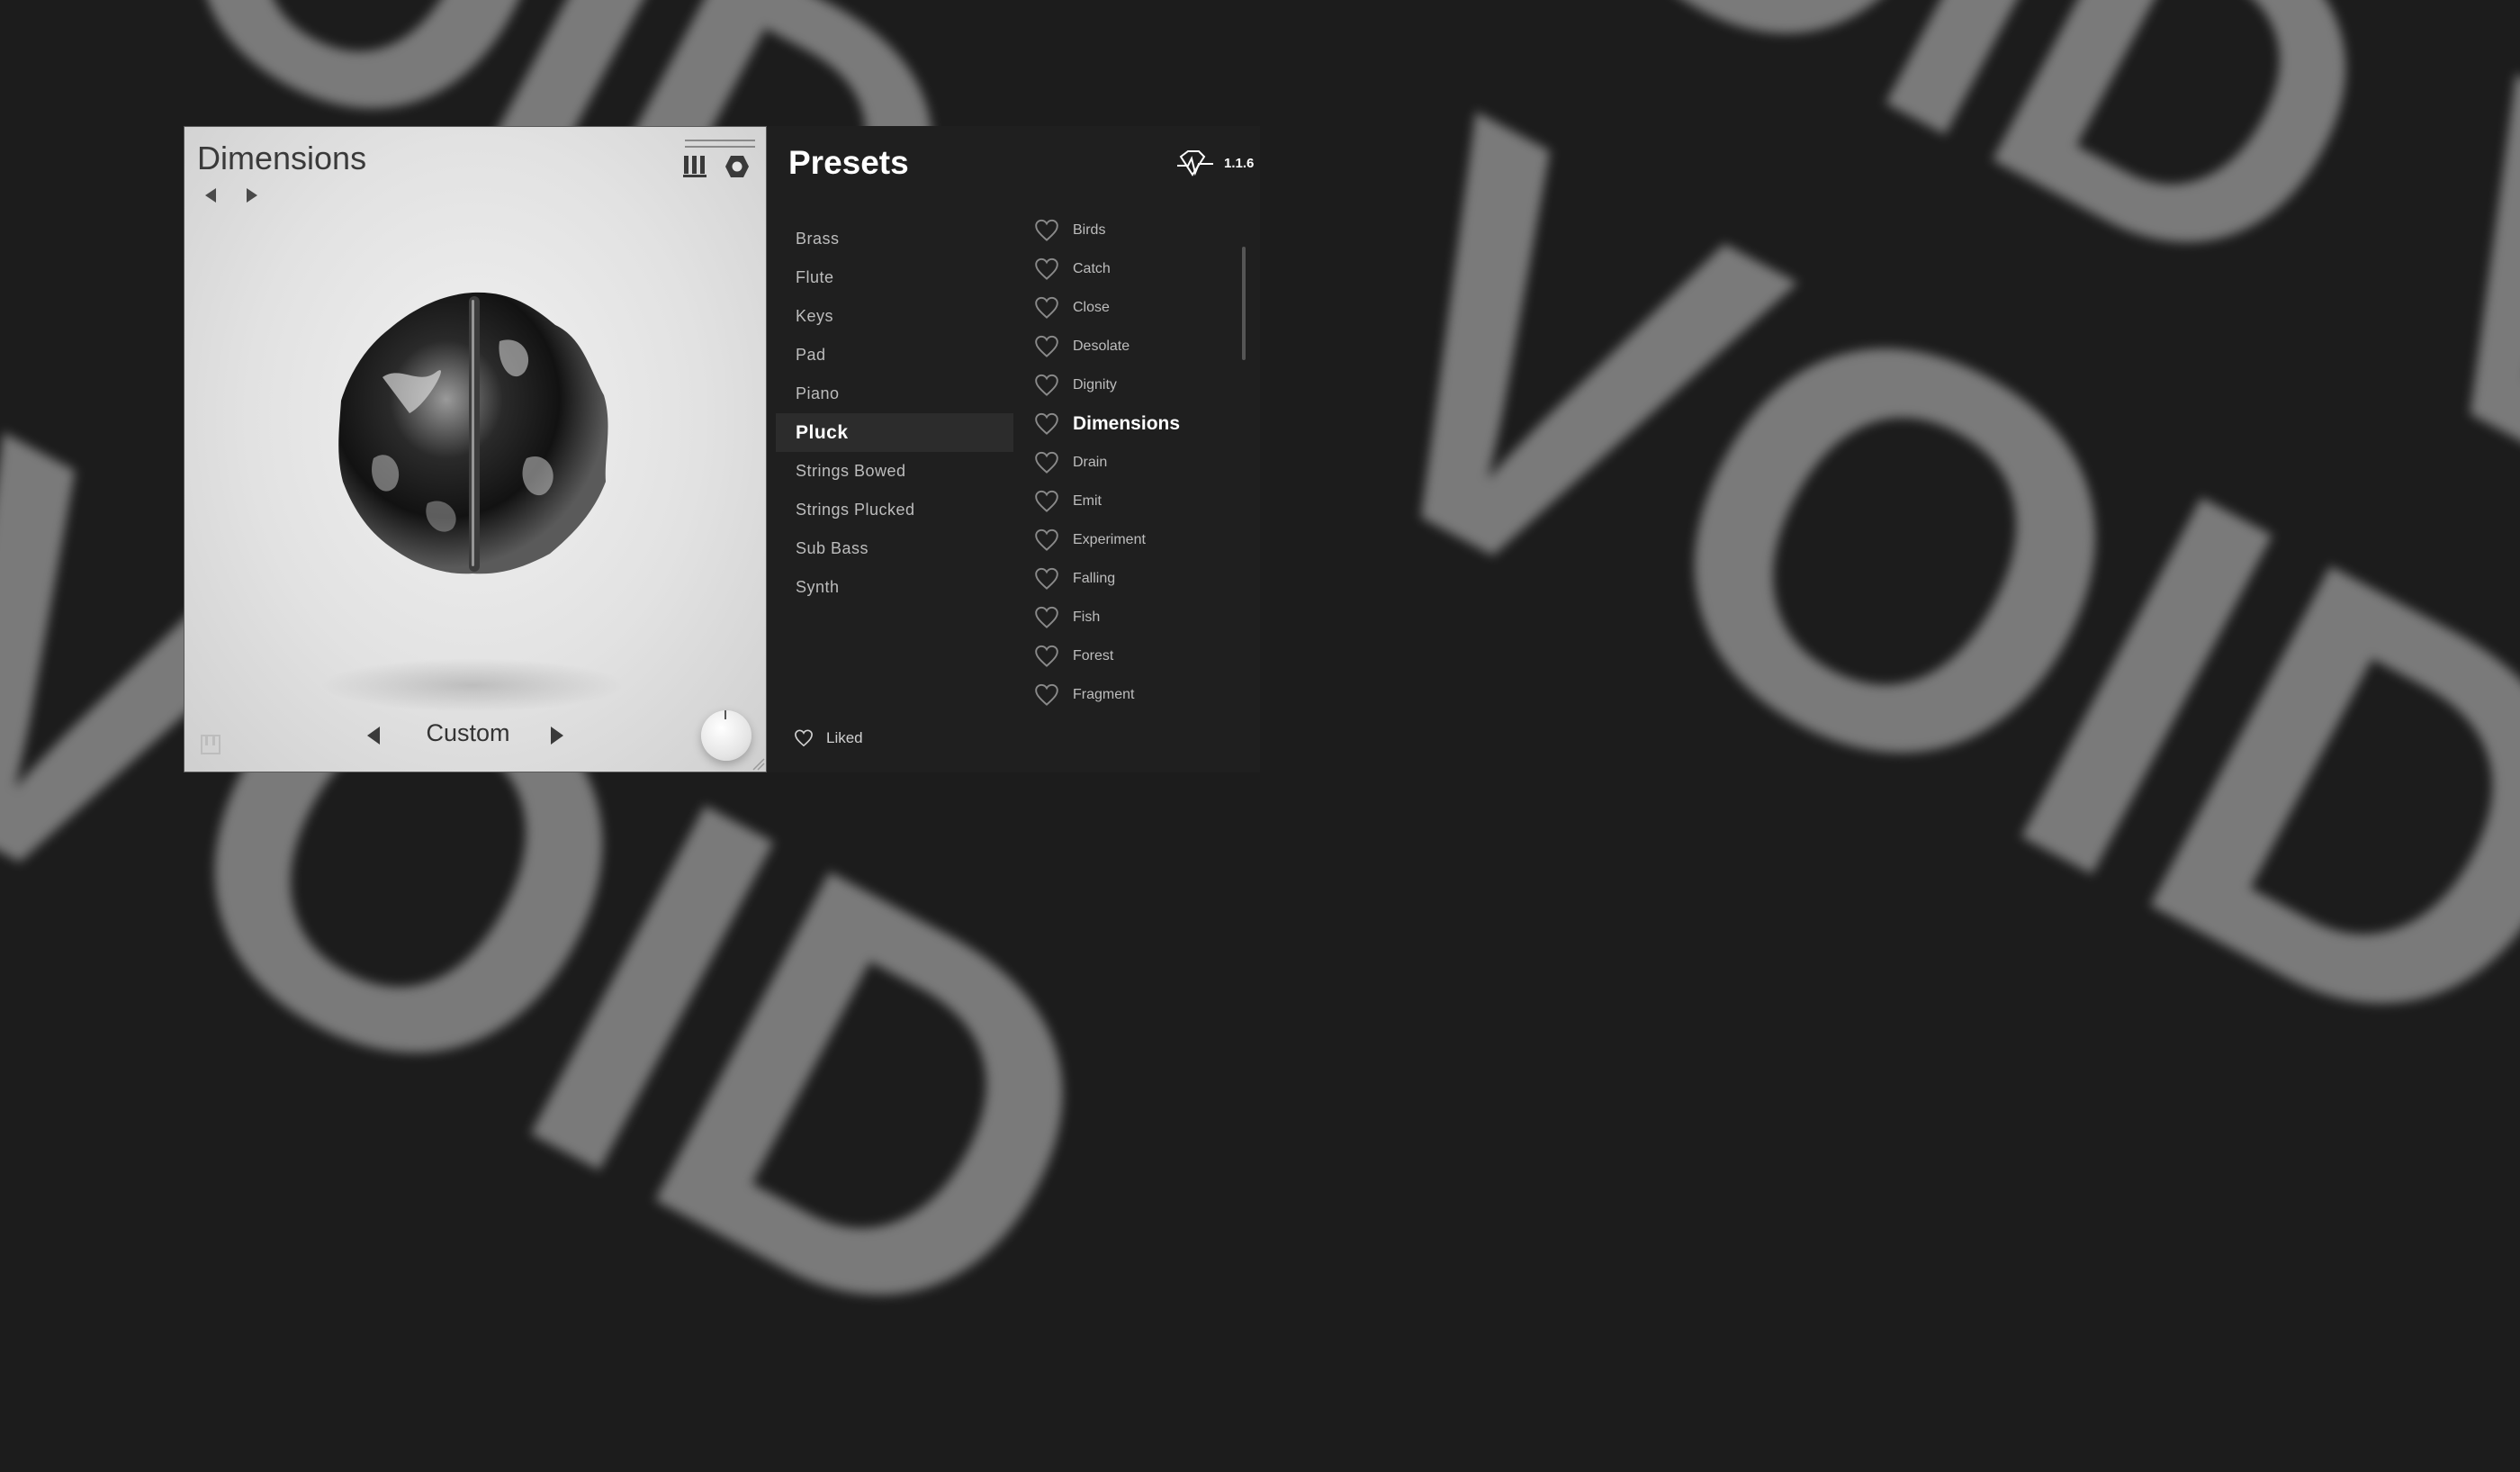 The height and width of the screenshot is (1472, 2520). I want to click on preset-name: Fish, so click(1087, 617).